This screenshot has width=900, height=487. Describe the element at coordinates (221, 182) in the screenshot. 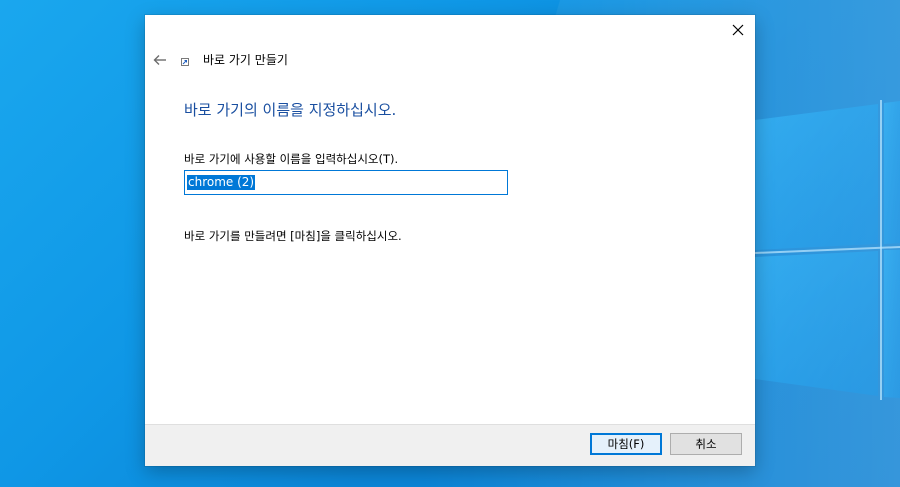

I see `shortcut-name-value: chrome (2)` at that location.